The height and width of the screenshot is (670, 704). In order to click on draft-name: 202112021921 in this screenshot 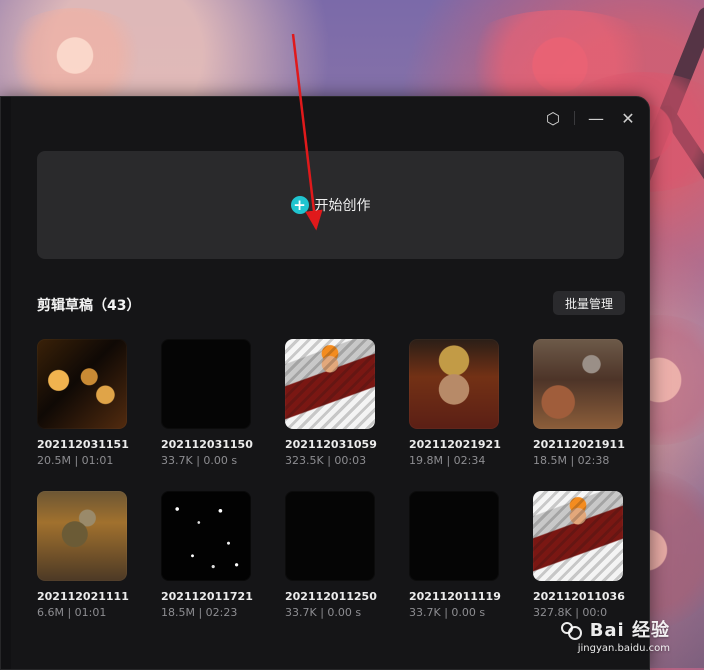, I will do `click(455, 444)`.